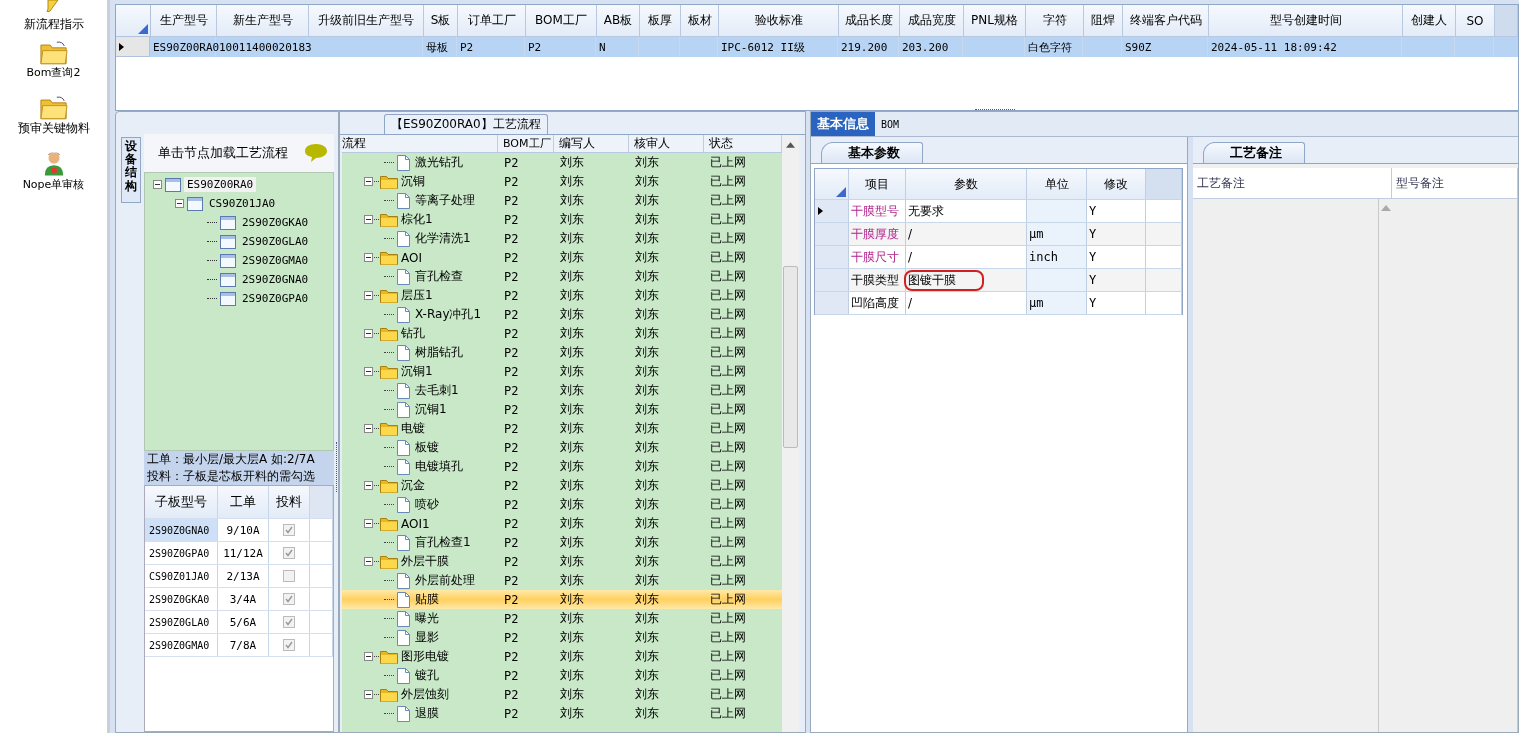 This screenshot has width=1519, height=733. I want to click on process-row: 电镀填孔 P2 刘东 刘东 已上网, so click(562, 466).